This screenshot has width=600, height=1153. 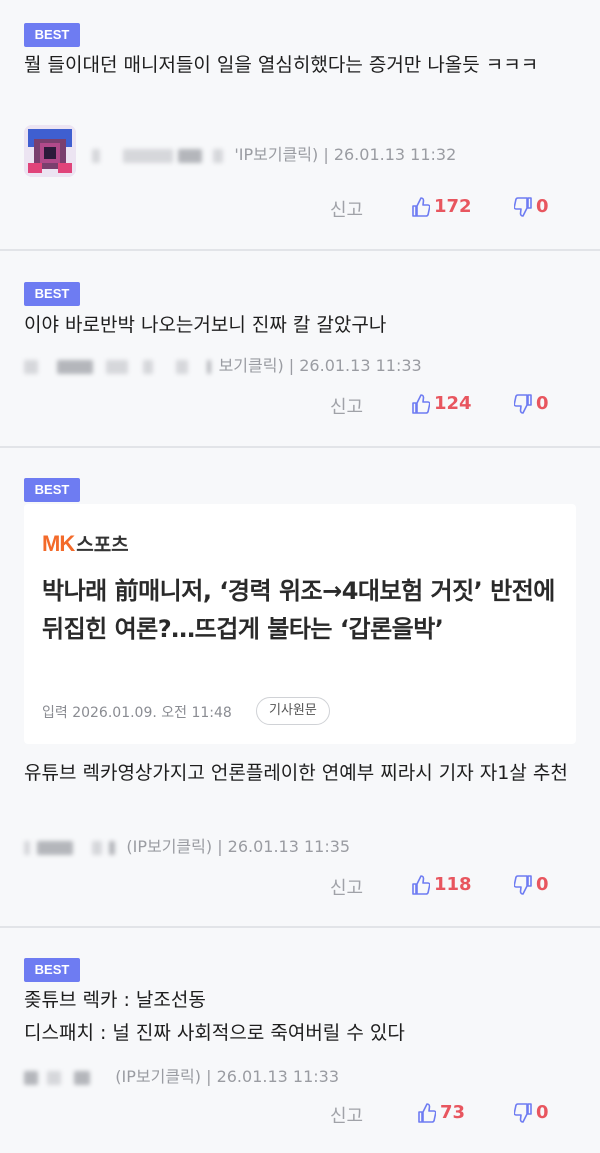 I want to click on avatar, so click(x=50, y=151).